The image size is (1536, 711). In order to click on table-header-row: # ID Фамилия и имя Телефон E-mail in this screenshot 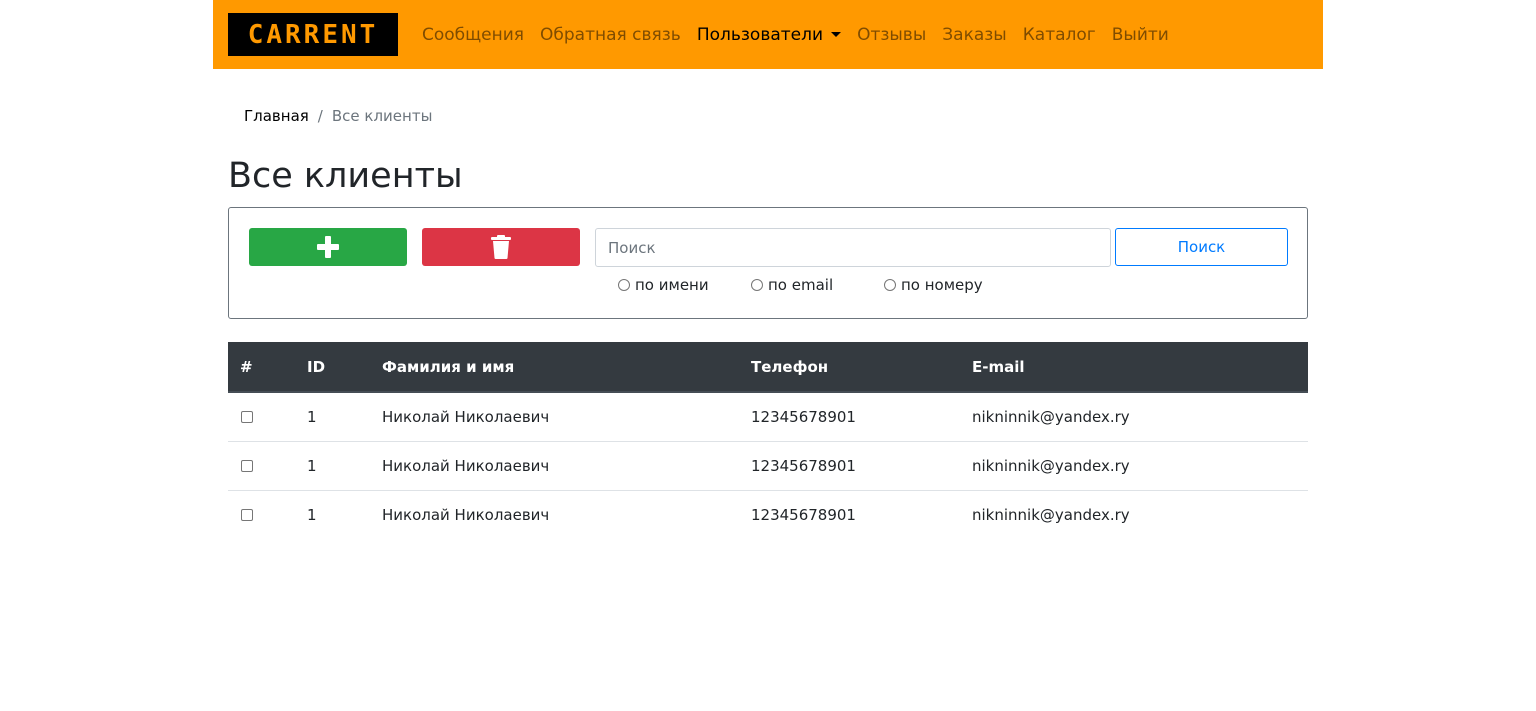, I will do `click(768, 367)`.